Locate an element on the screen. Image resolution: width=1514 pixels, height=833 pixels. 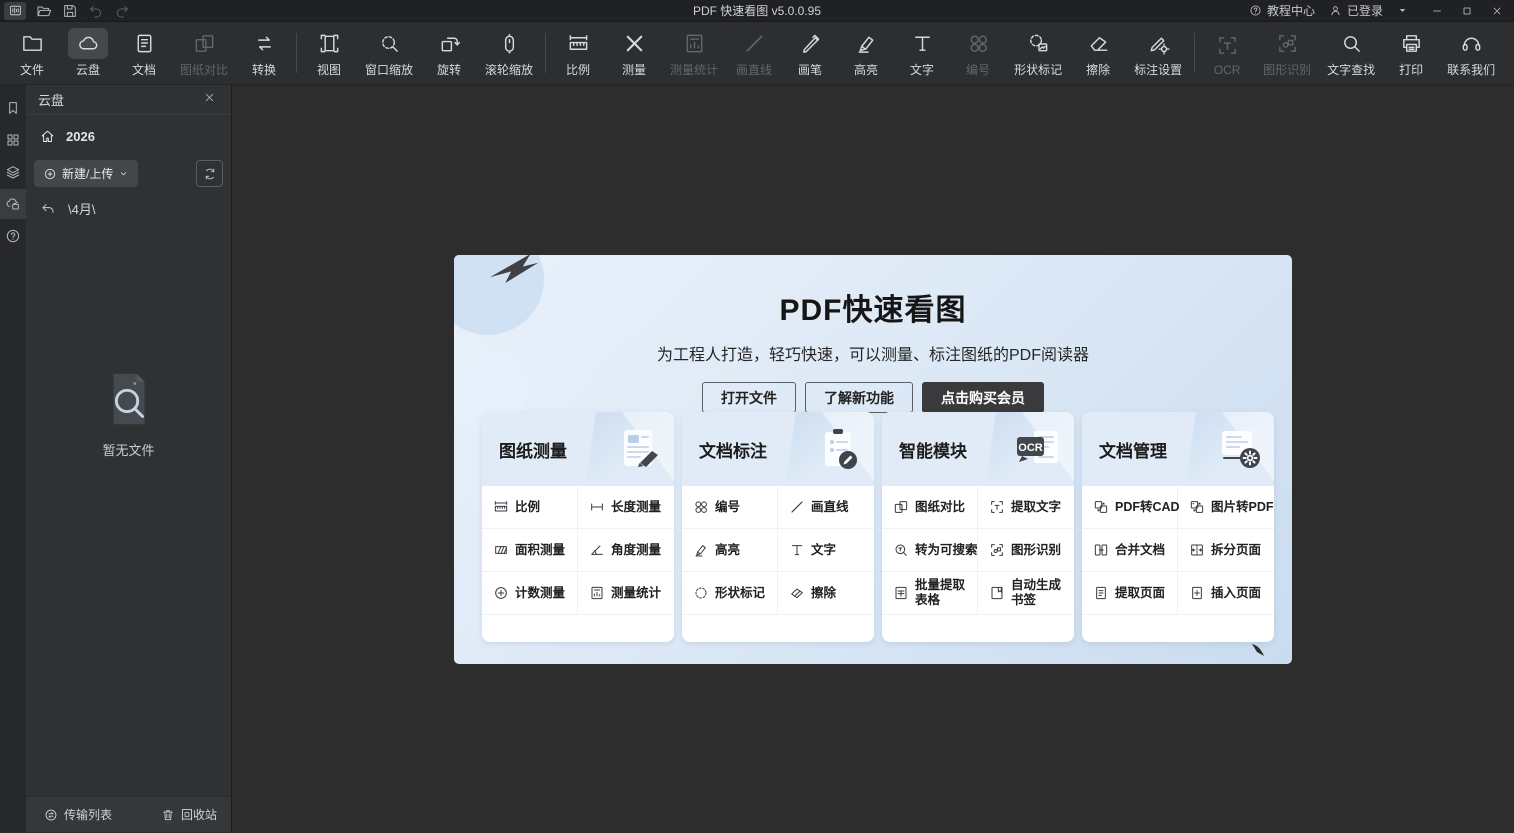
card-item-label: PDF转CAD is located at coordinates (1147, 506).